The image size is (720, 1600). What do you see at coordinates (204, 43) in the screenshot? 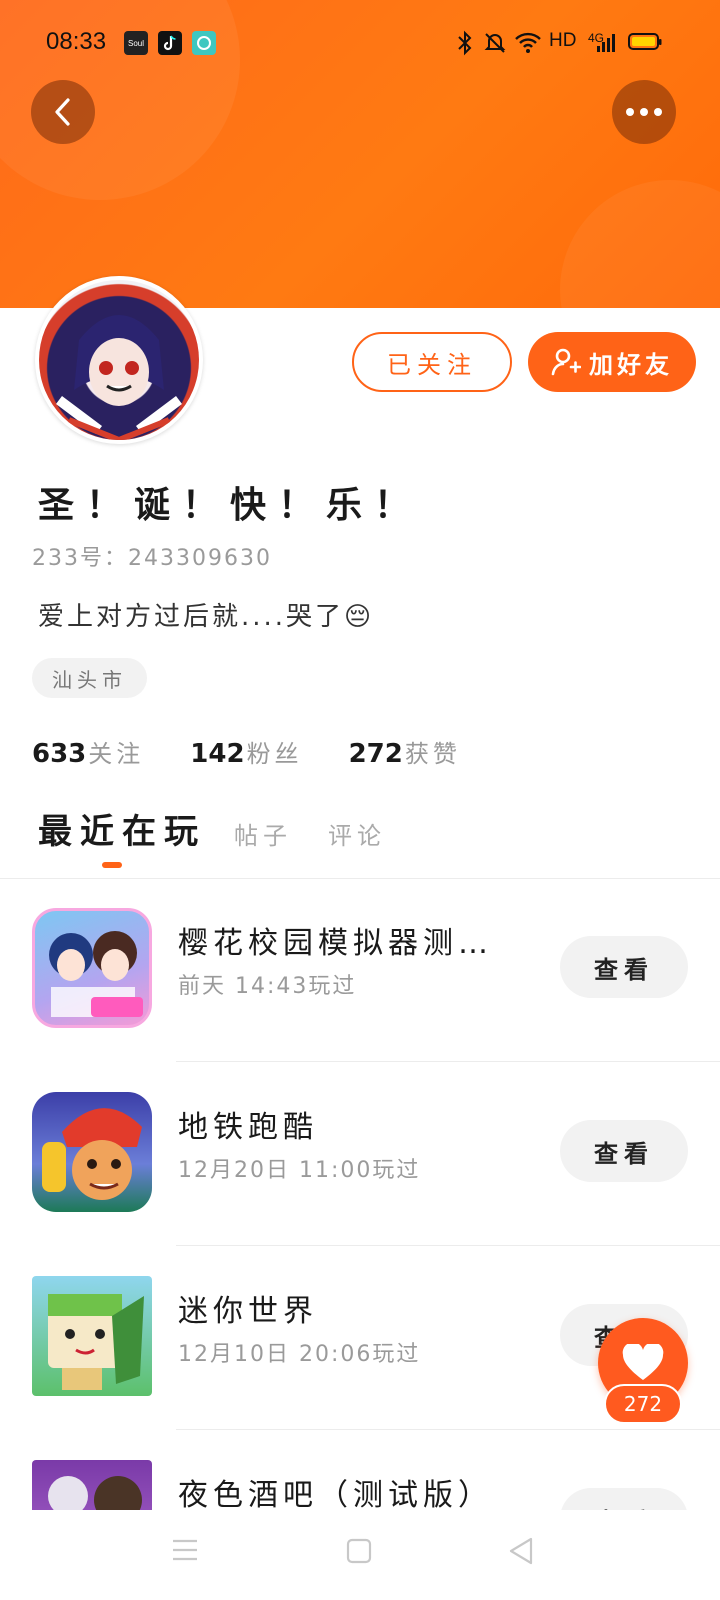
I see `app-icon` at bounding box center [204, 43].